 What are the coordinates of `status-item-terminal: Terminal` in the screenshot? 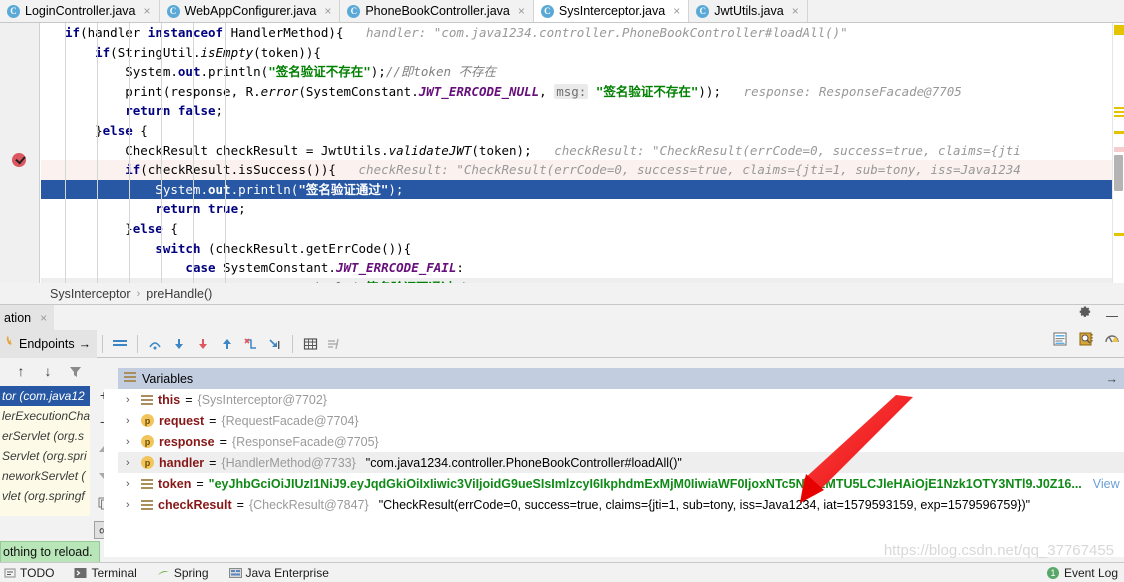 It's located at (105, 573).